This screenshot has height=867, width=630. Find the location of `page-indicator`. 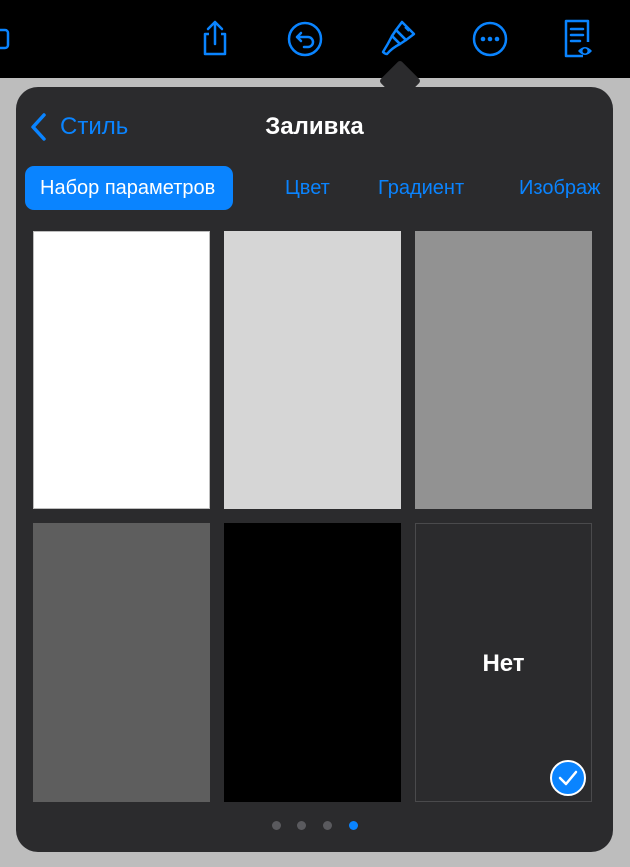

page-indicator is located at coordinates (317, 826).